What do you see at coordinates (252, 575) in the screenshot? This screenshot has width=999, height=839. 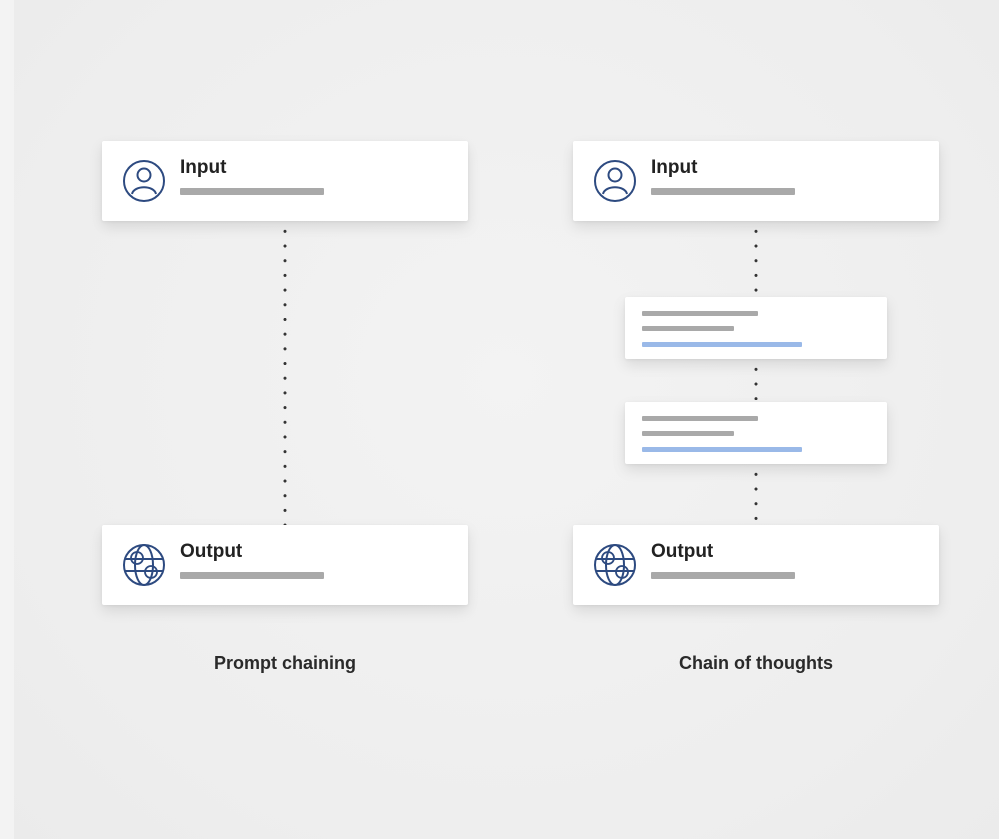 I see `left-output-placeholder-line` at bounding box center [252, 575].